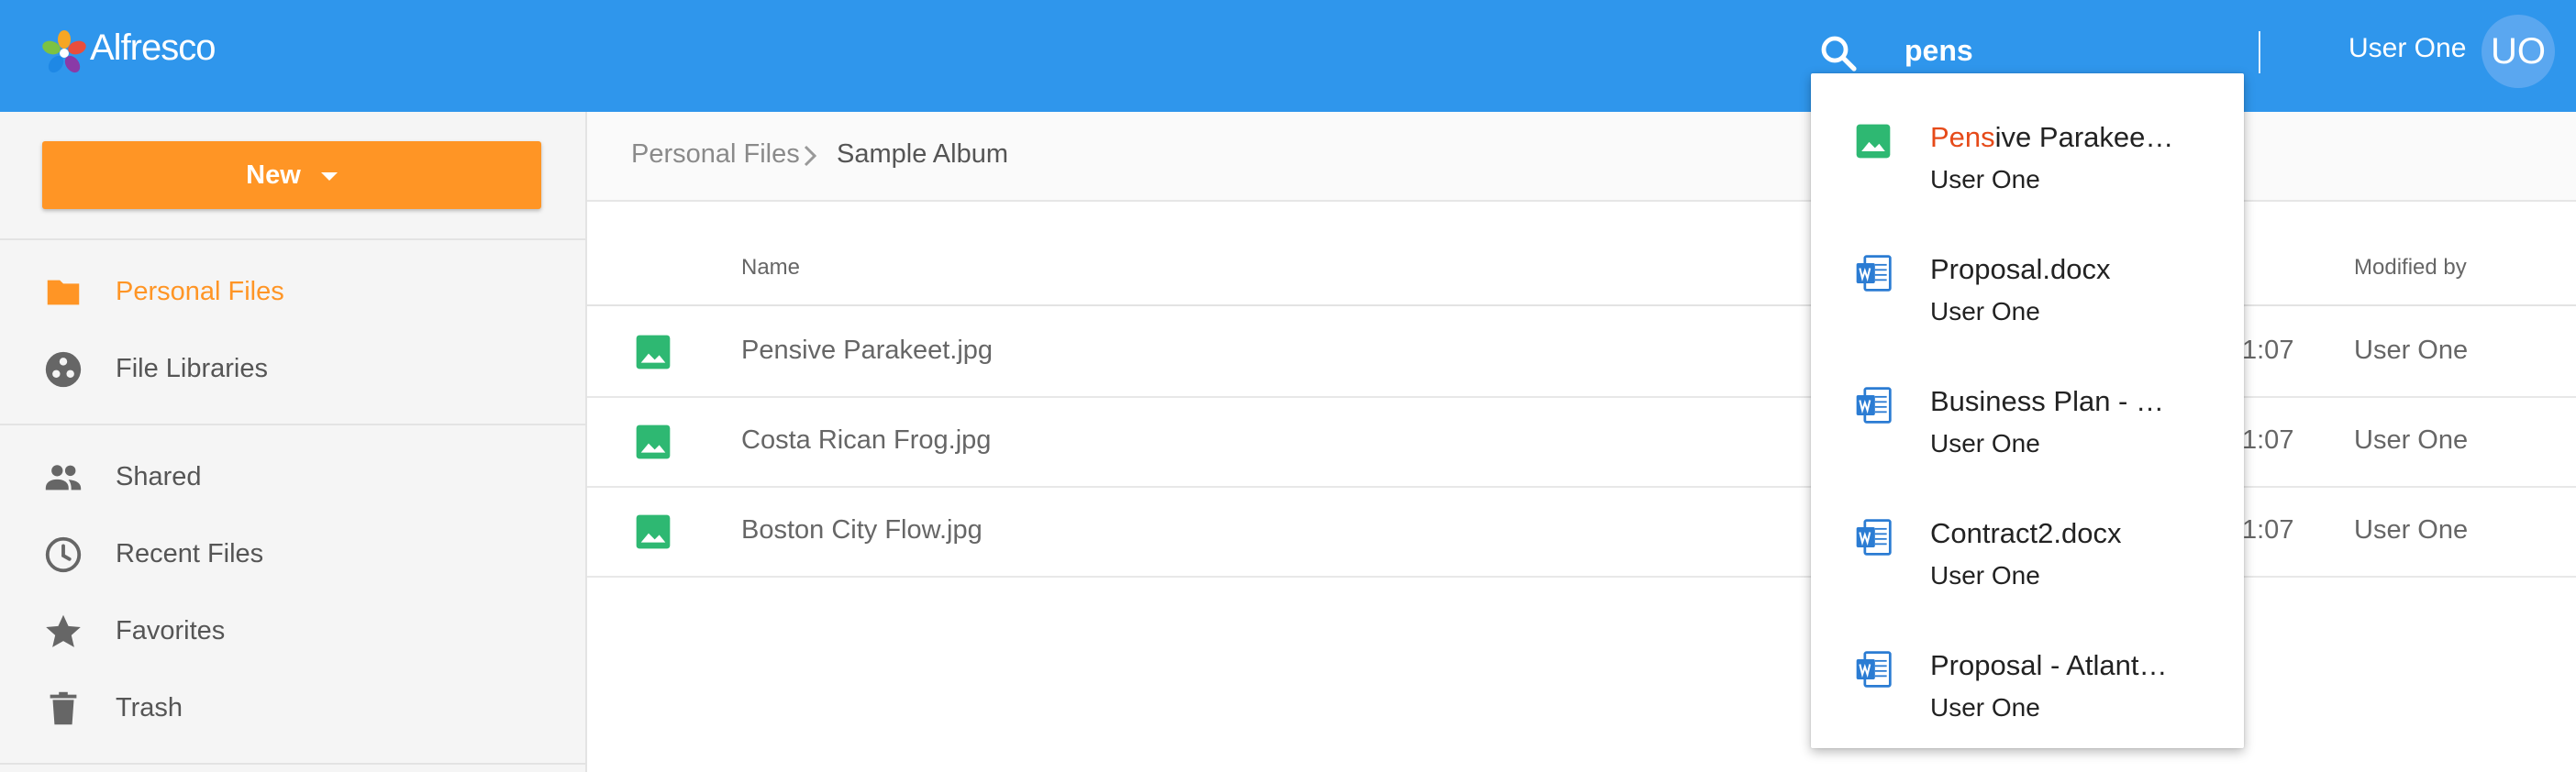 The height and width of the screenshot is (772, 2576). What do you see at coordinates (867, 351) in the screenshot?
I see `file-name: Pensive Parakeet.jpg` at bounding box center [867, 351].